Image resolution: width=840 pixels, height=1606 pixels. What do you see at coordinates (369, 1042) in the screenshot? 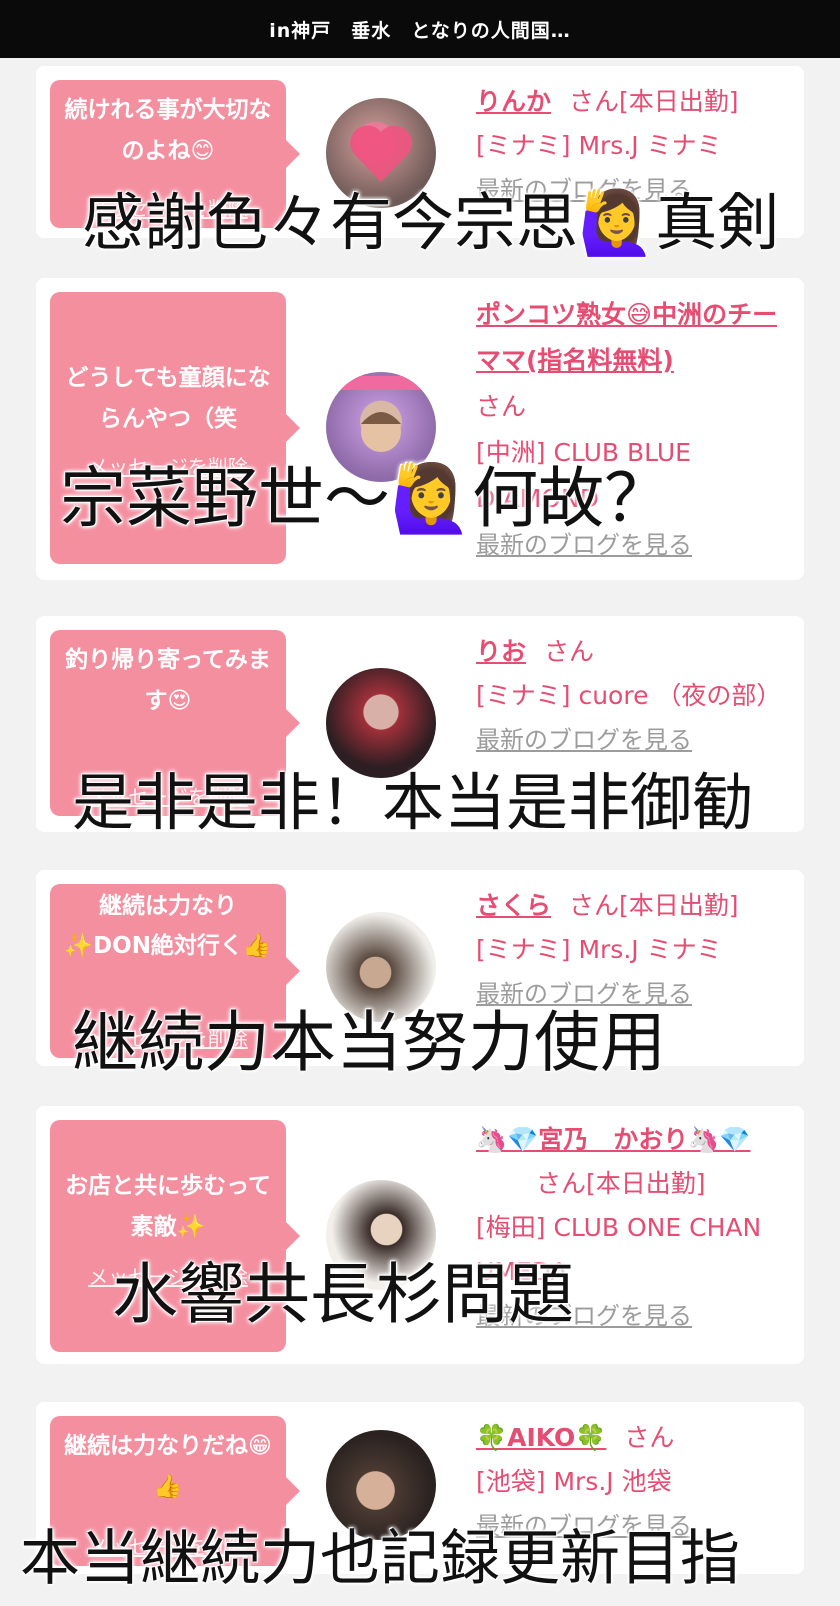
I see `overlay-caption: 継続力本当努力使用` at bounding box center [369, 1042].